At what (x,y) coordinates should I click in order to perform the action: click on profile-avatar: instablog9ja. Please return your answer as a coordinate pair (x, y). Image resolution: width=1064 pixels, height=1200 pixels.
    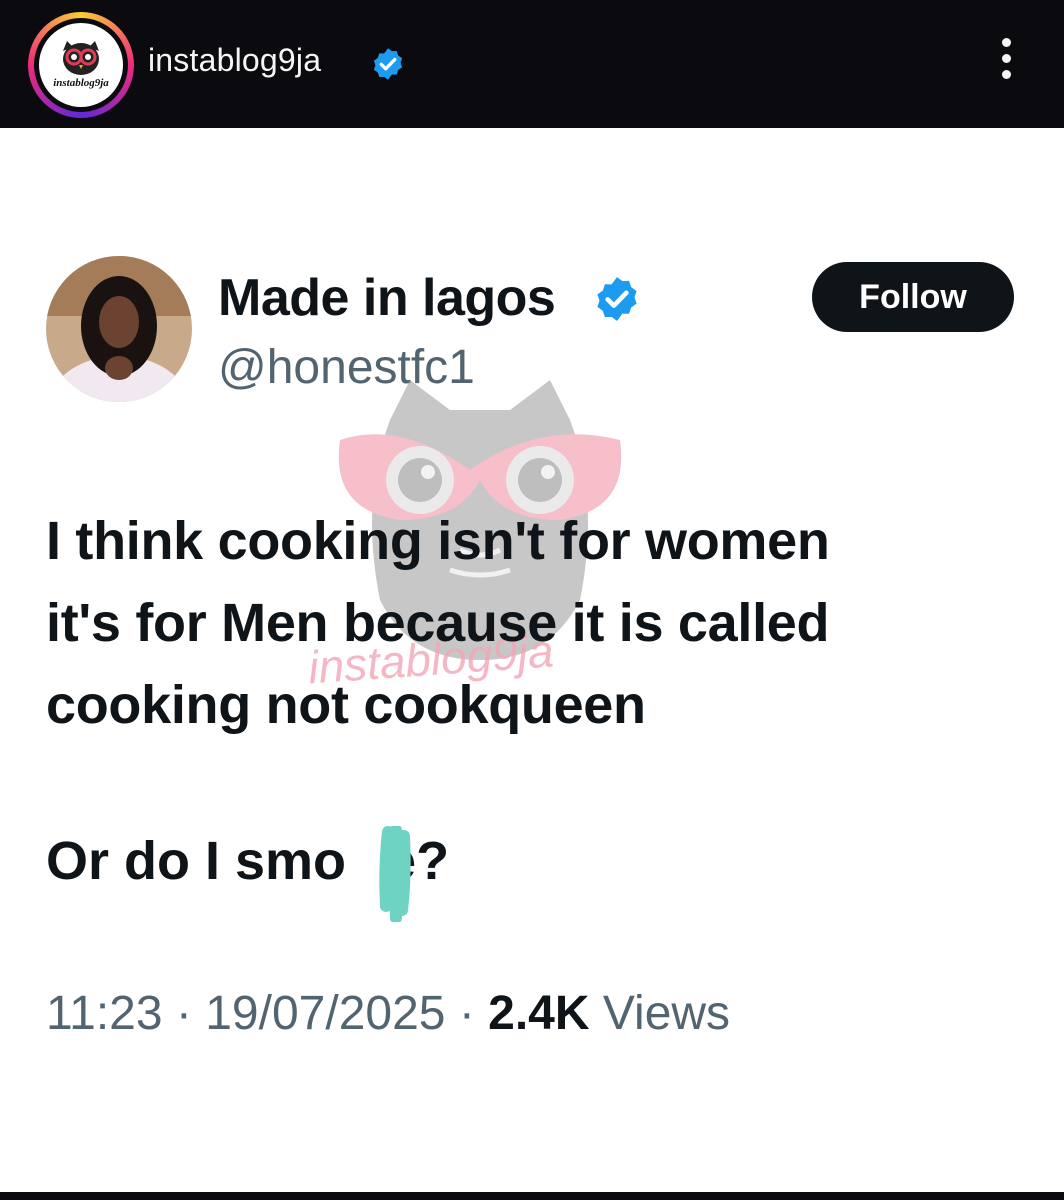
    Looking at the image, I should click on (81, 65).